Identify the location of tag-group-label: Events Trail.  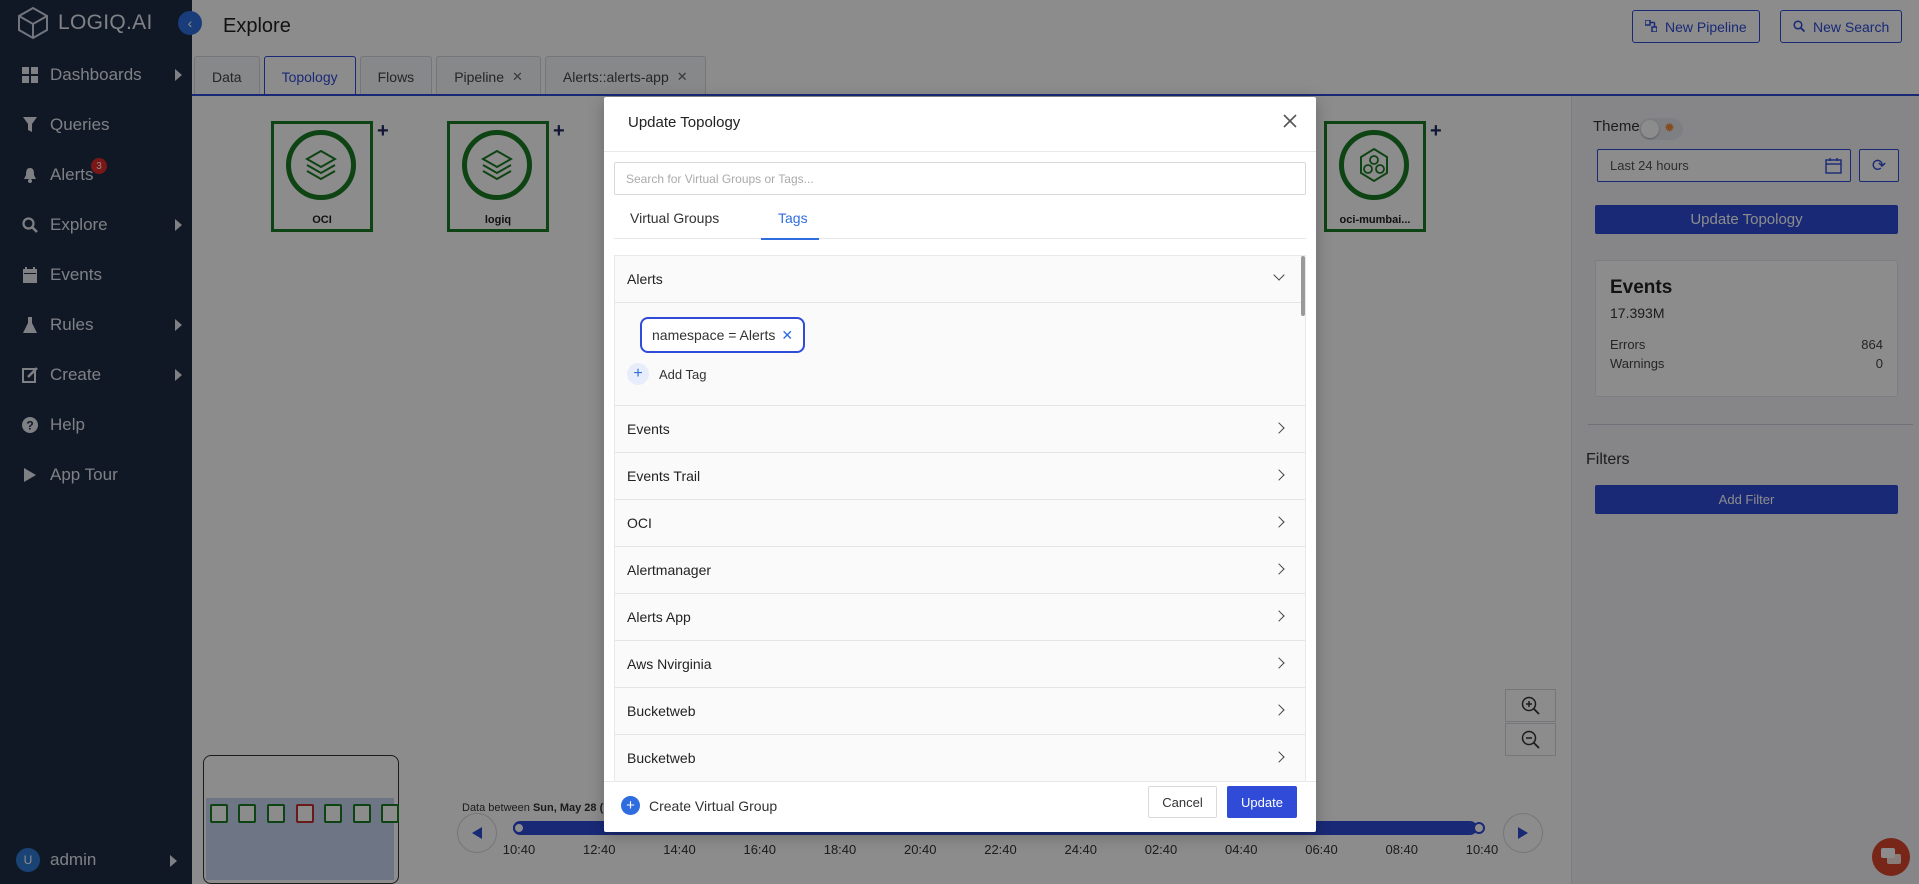
(664, 476).